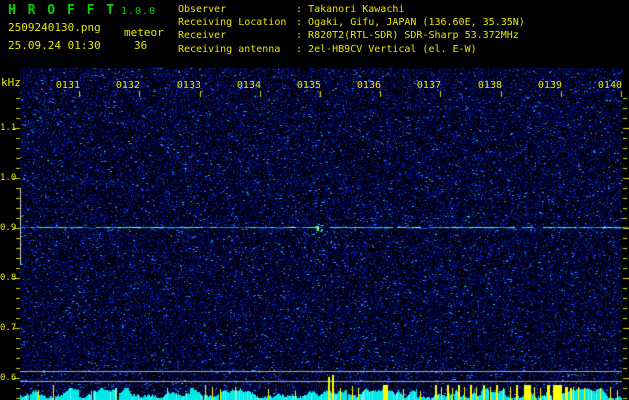 This screenshot has width=629, height=400. I want to click on freq-tick-label: 0.7, so click(8, 328).